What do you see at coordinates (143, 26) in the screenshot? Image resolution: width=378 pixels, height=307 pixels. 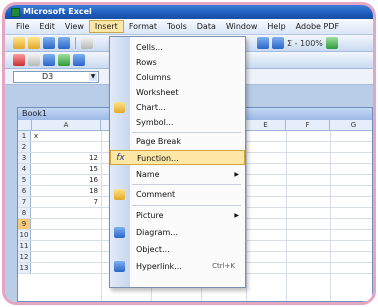 I see `menu-format: Format` at bounding box center [143, 26].